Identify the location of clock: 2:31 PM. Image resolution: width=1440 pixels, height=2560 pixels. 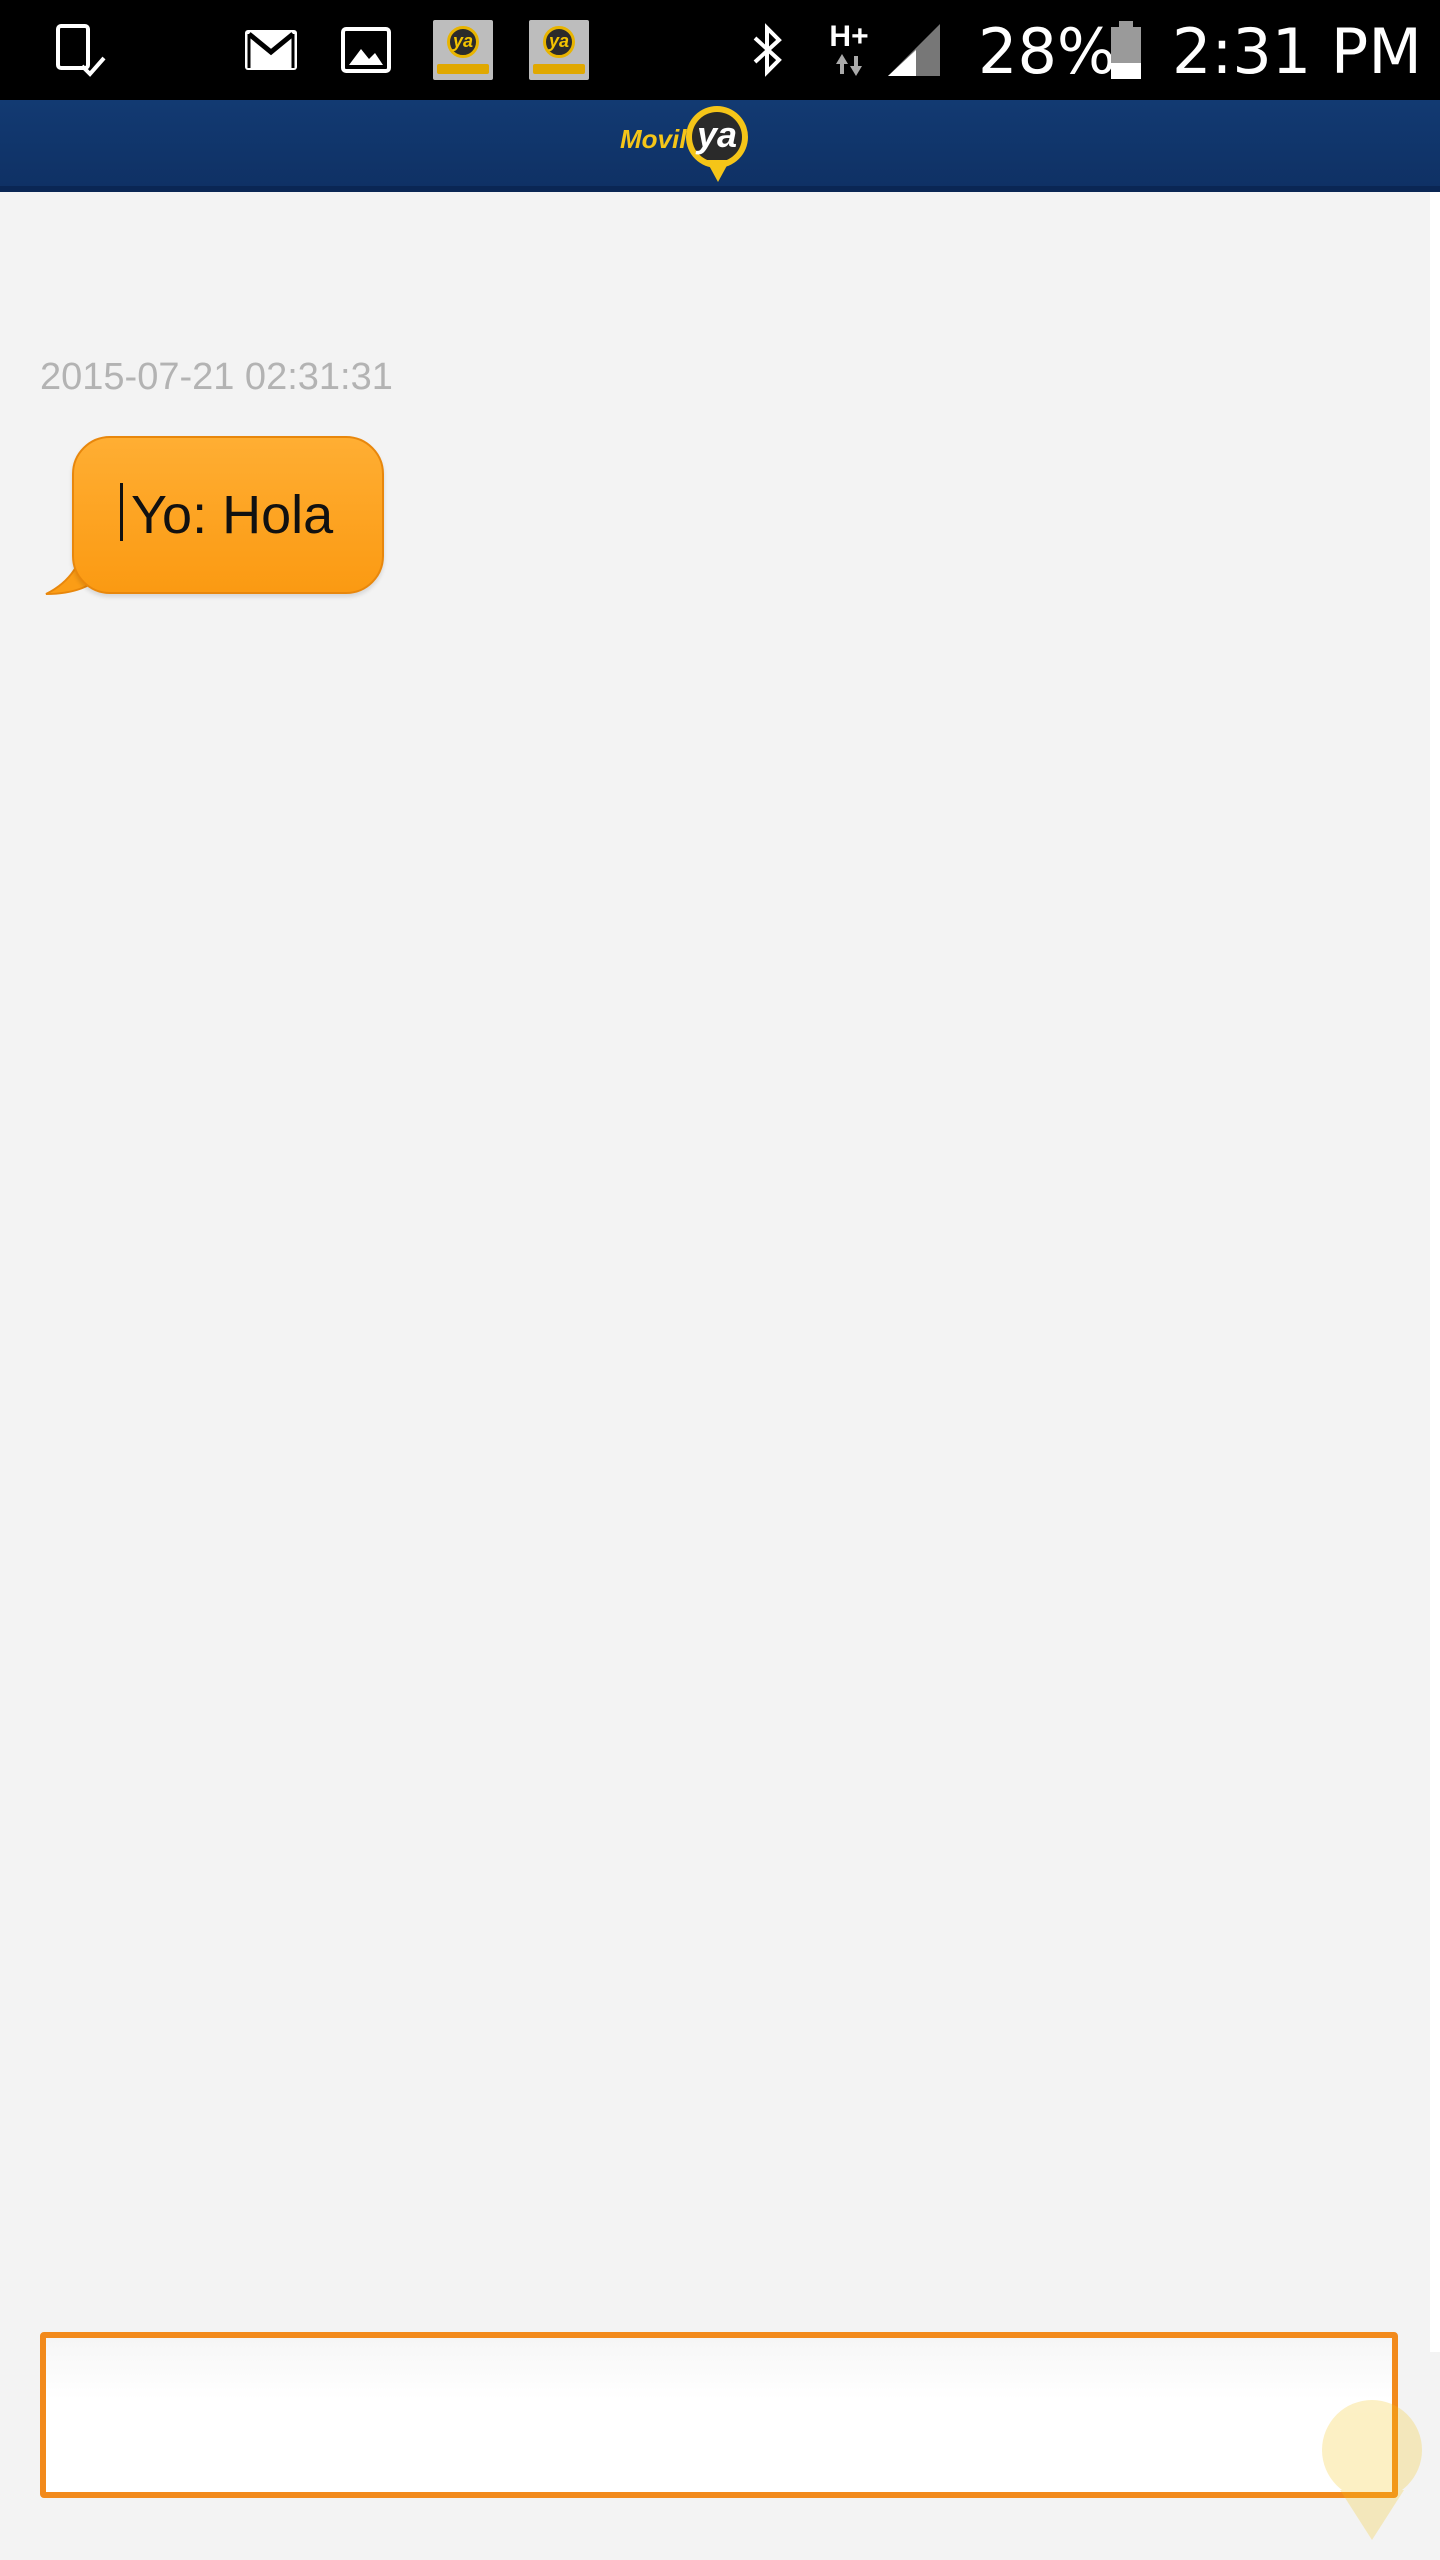
(1297, 51).